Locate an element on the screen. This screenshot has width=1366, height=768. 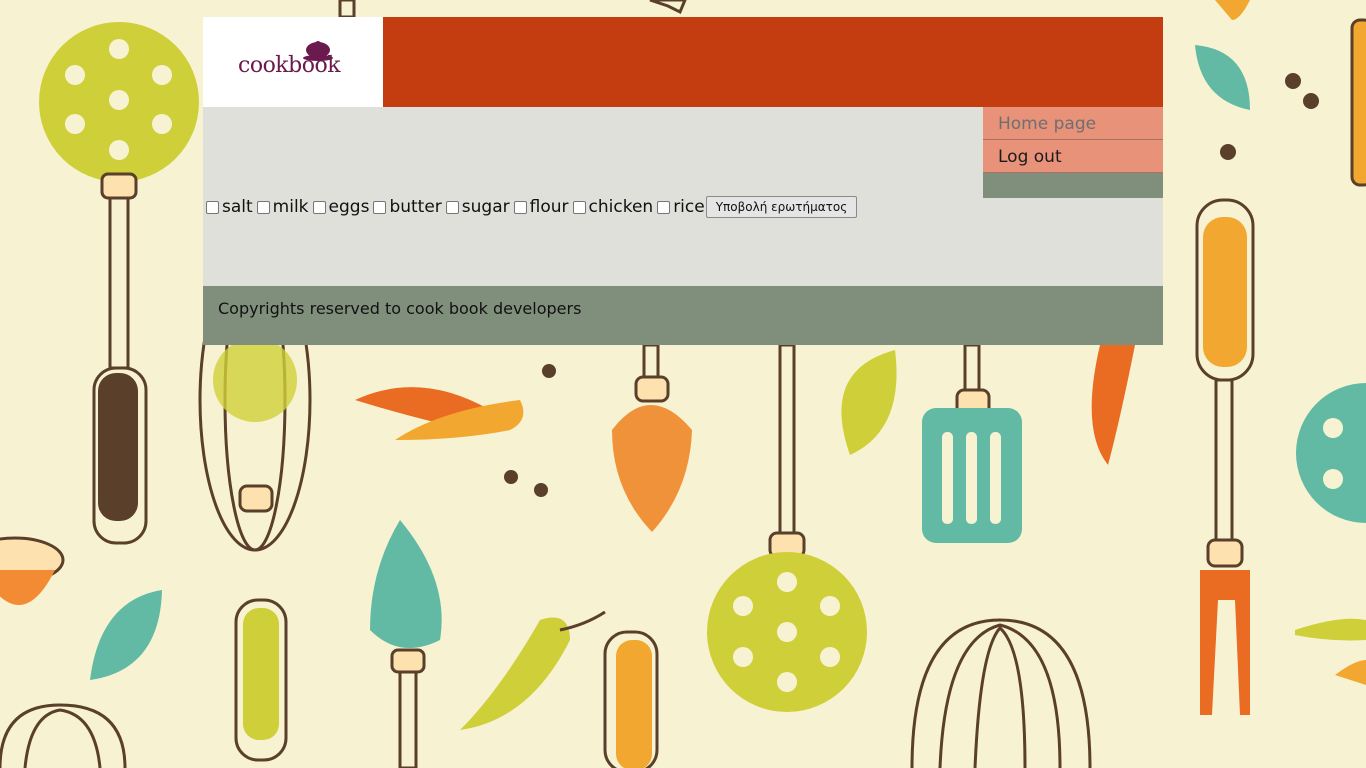
eggs-checkbox is located at coordinates (319, 207).